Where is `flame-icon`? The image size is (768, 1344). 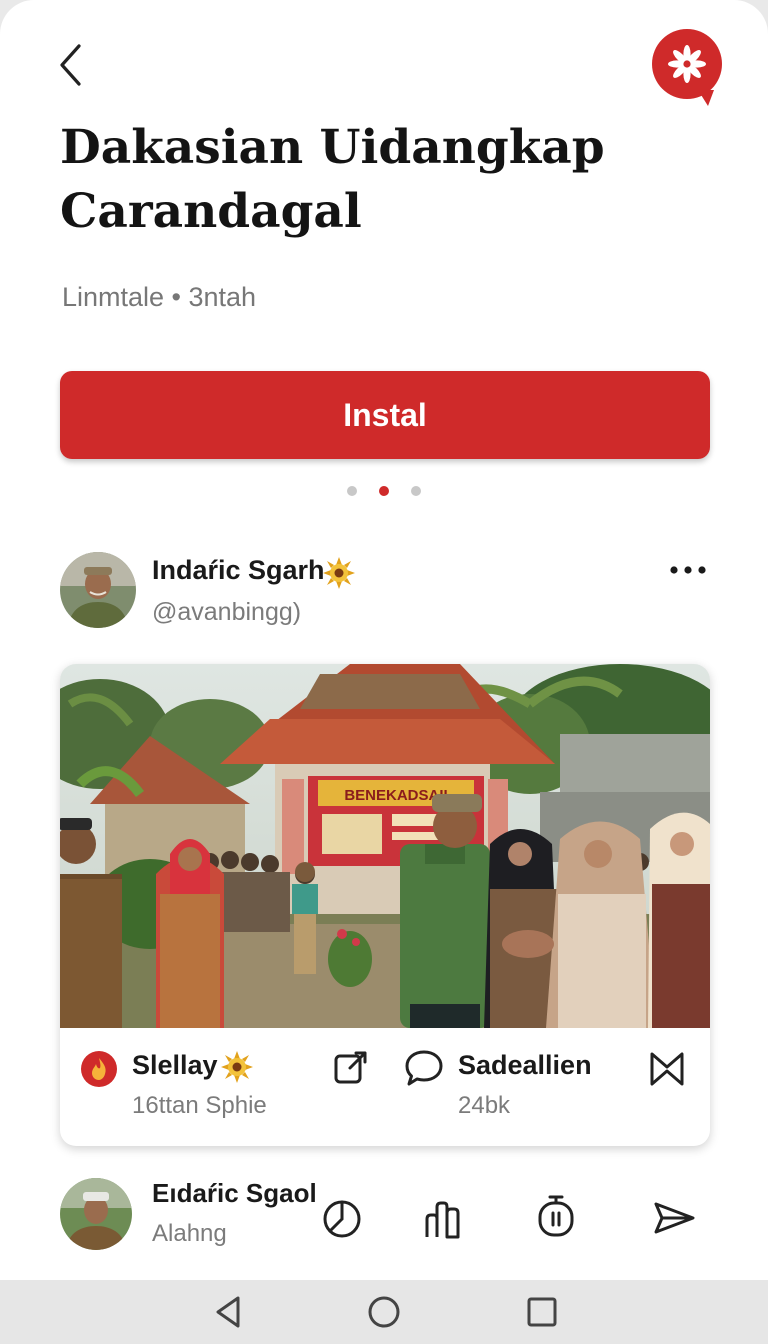 flame-icon is located at coordinates (99, 1069).